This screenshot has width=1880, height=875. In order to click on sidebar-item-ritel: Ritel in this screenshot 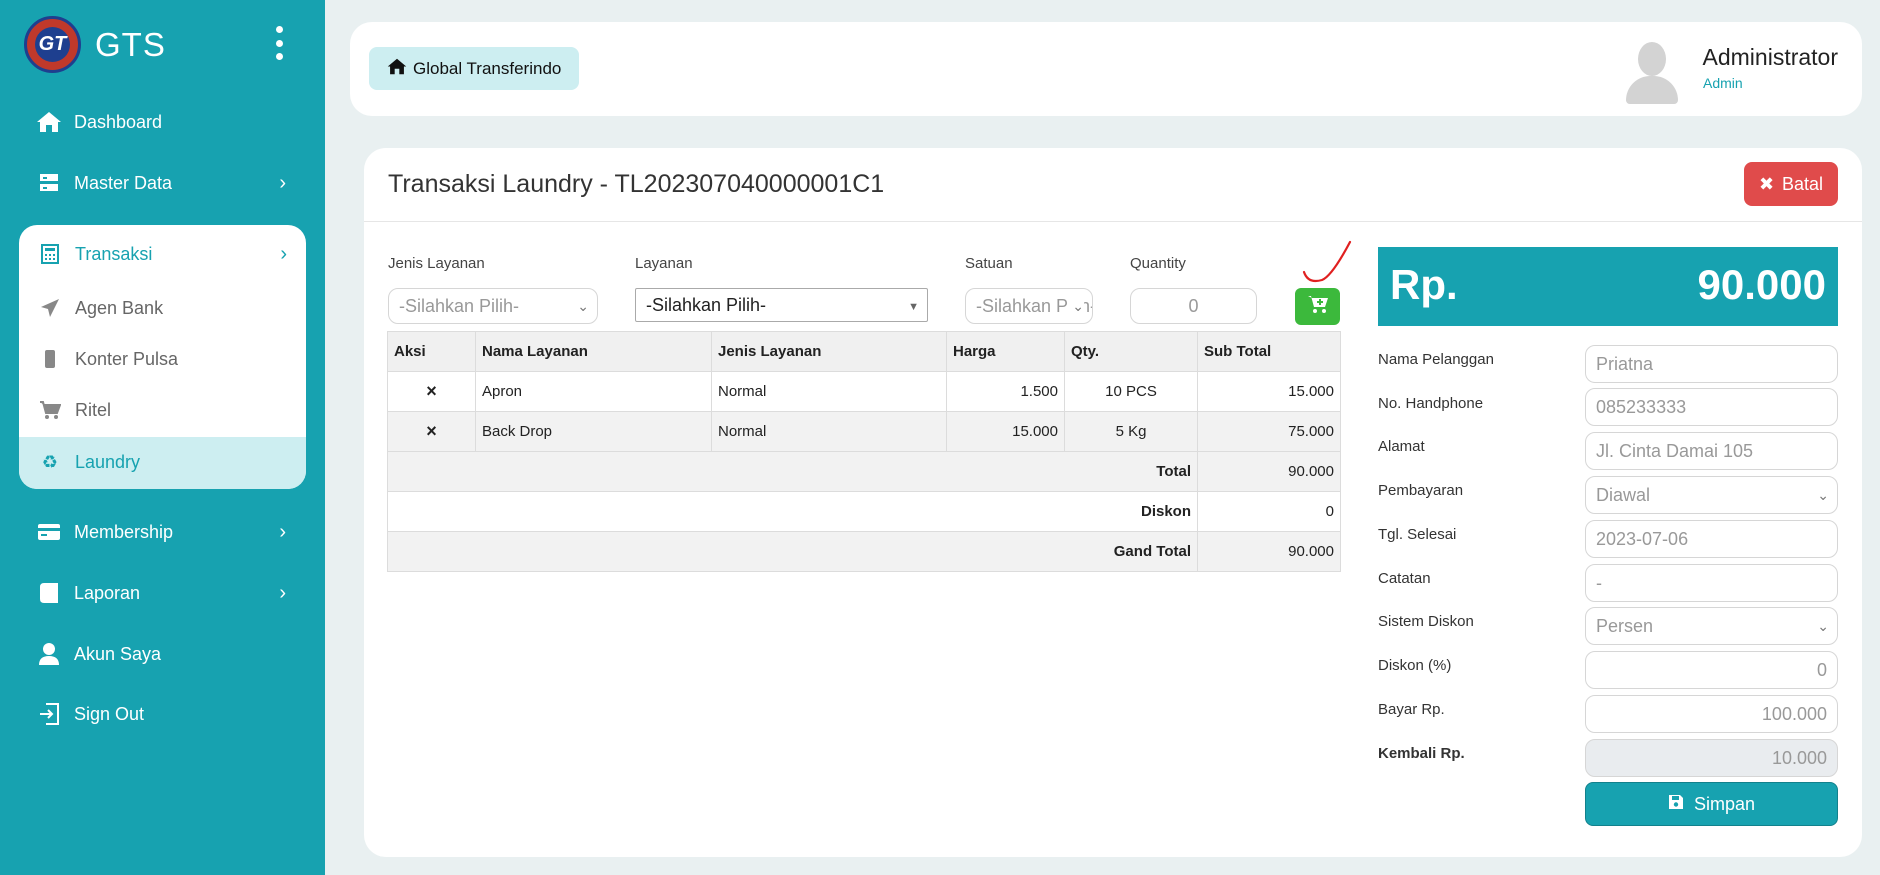, I will do `click(162, 410)`.